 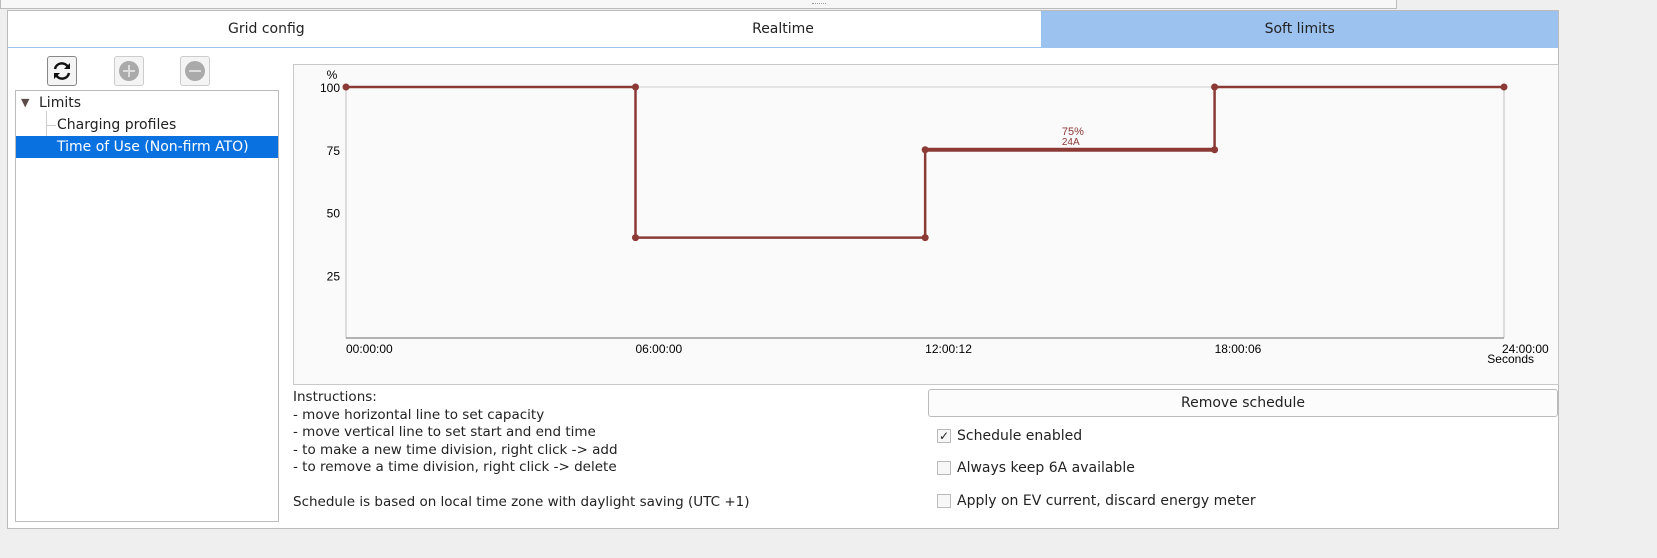 I want to click on plus-icon, so click(x=129, y=71).